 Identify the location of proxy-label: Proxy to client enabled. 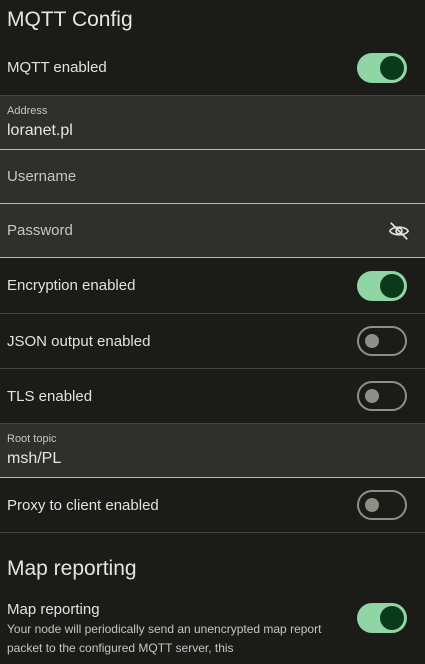
(83, 505).